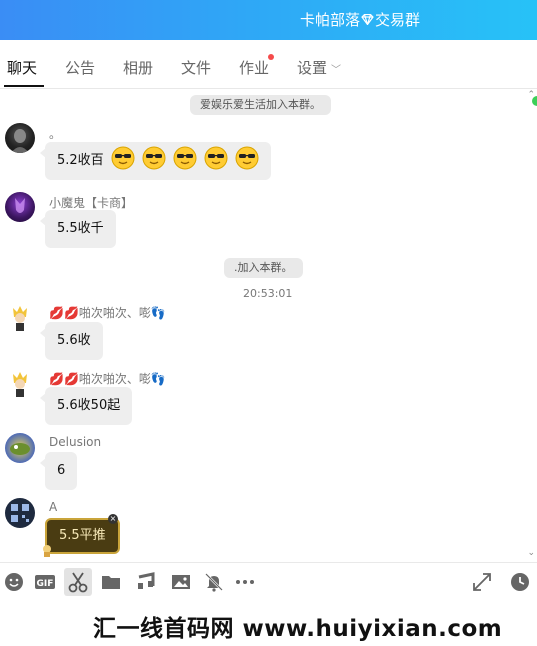 The height and width of the screenshot is (646, 537). I want to click on tab-announcements: 公告, so click(80, 67).